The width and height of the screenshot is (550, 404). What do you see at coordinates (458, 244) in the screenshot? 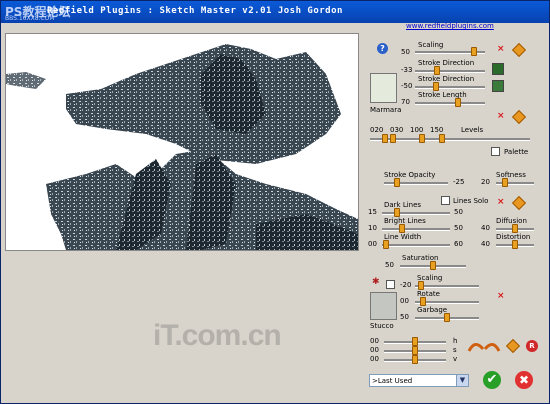
I see `line-width-max: 60` at bounding box center [458, 244].